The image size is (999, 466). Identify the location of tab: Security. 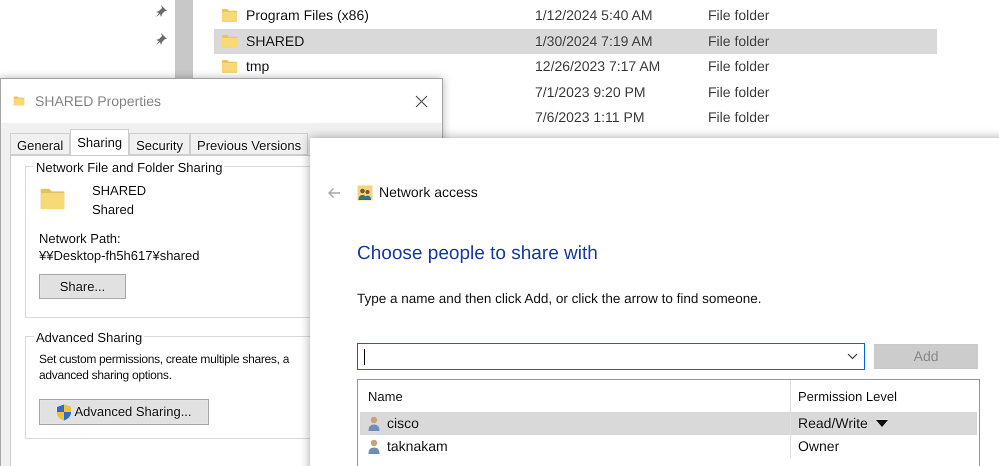
(159, 144).